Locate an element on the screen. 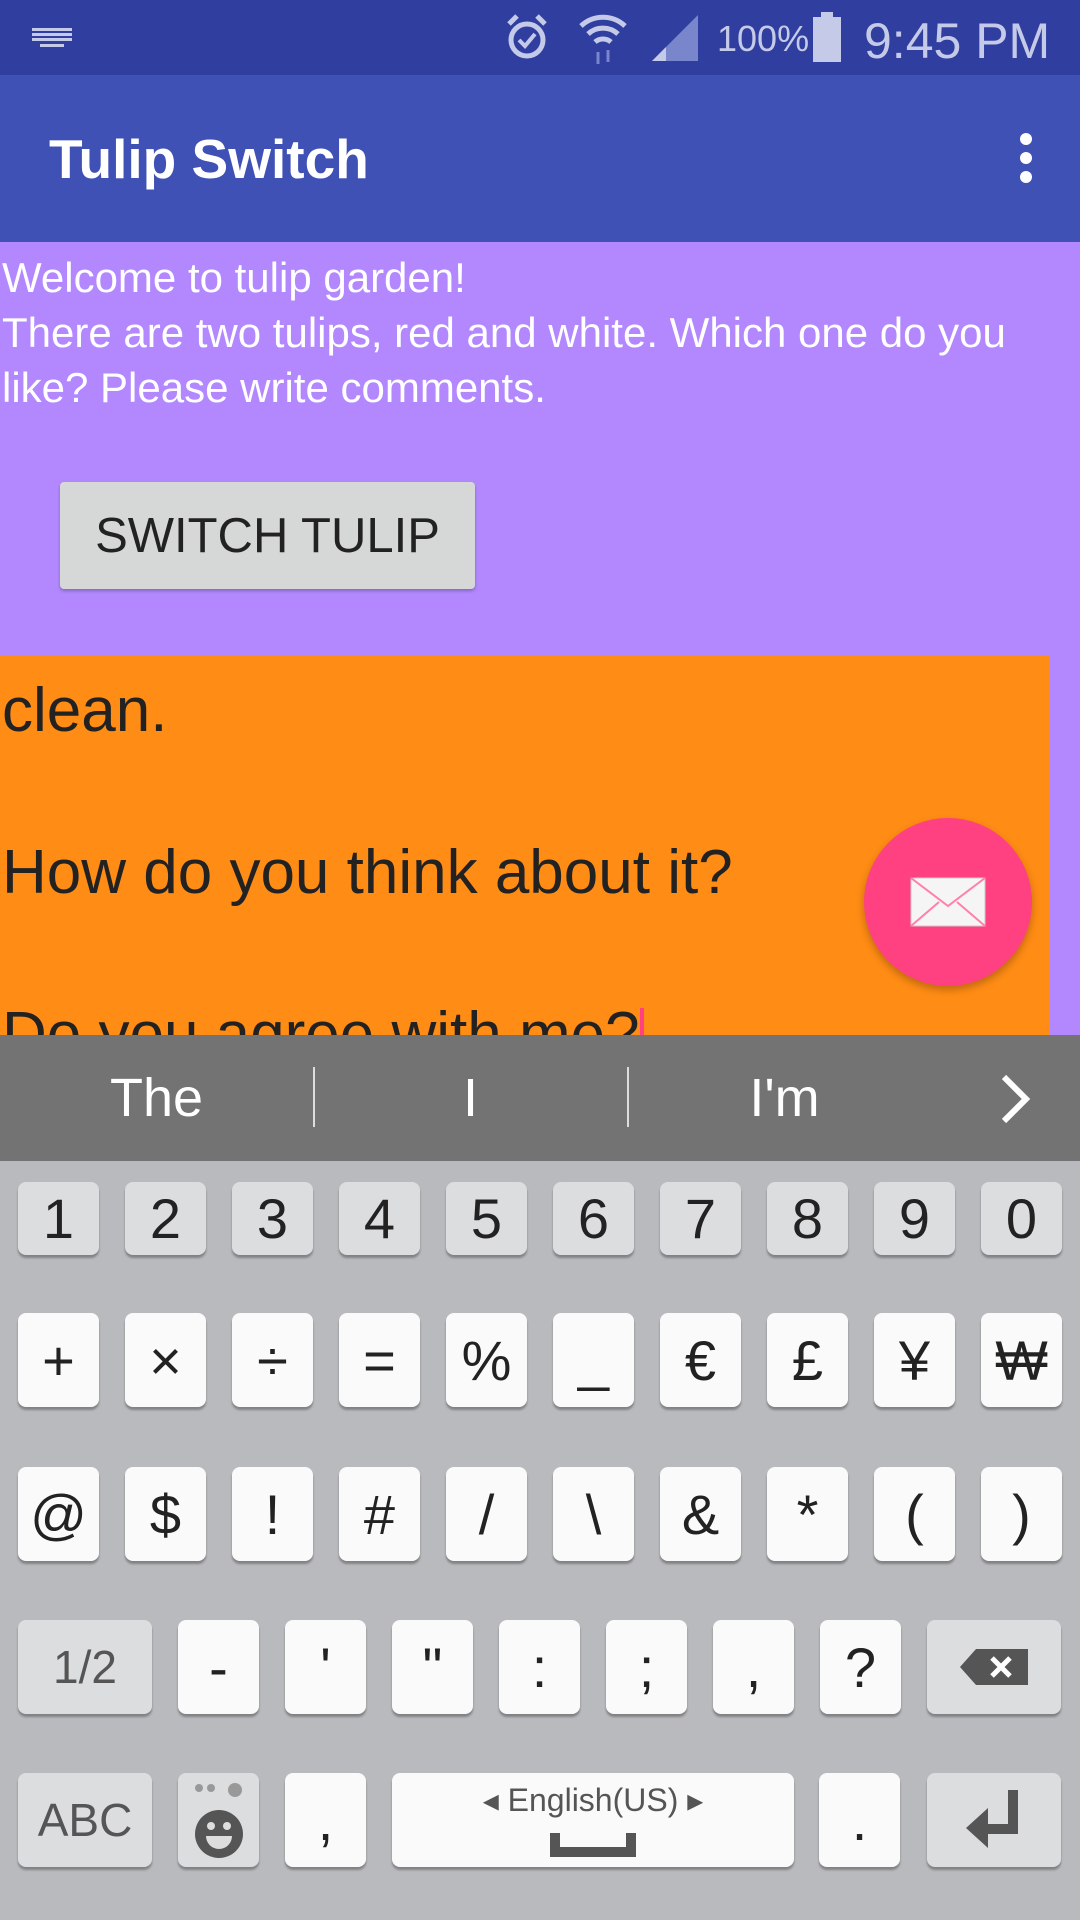 The width and height of the screenshot is (1080, 1920). key: 0 is located at coordinates (1021, 1218).